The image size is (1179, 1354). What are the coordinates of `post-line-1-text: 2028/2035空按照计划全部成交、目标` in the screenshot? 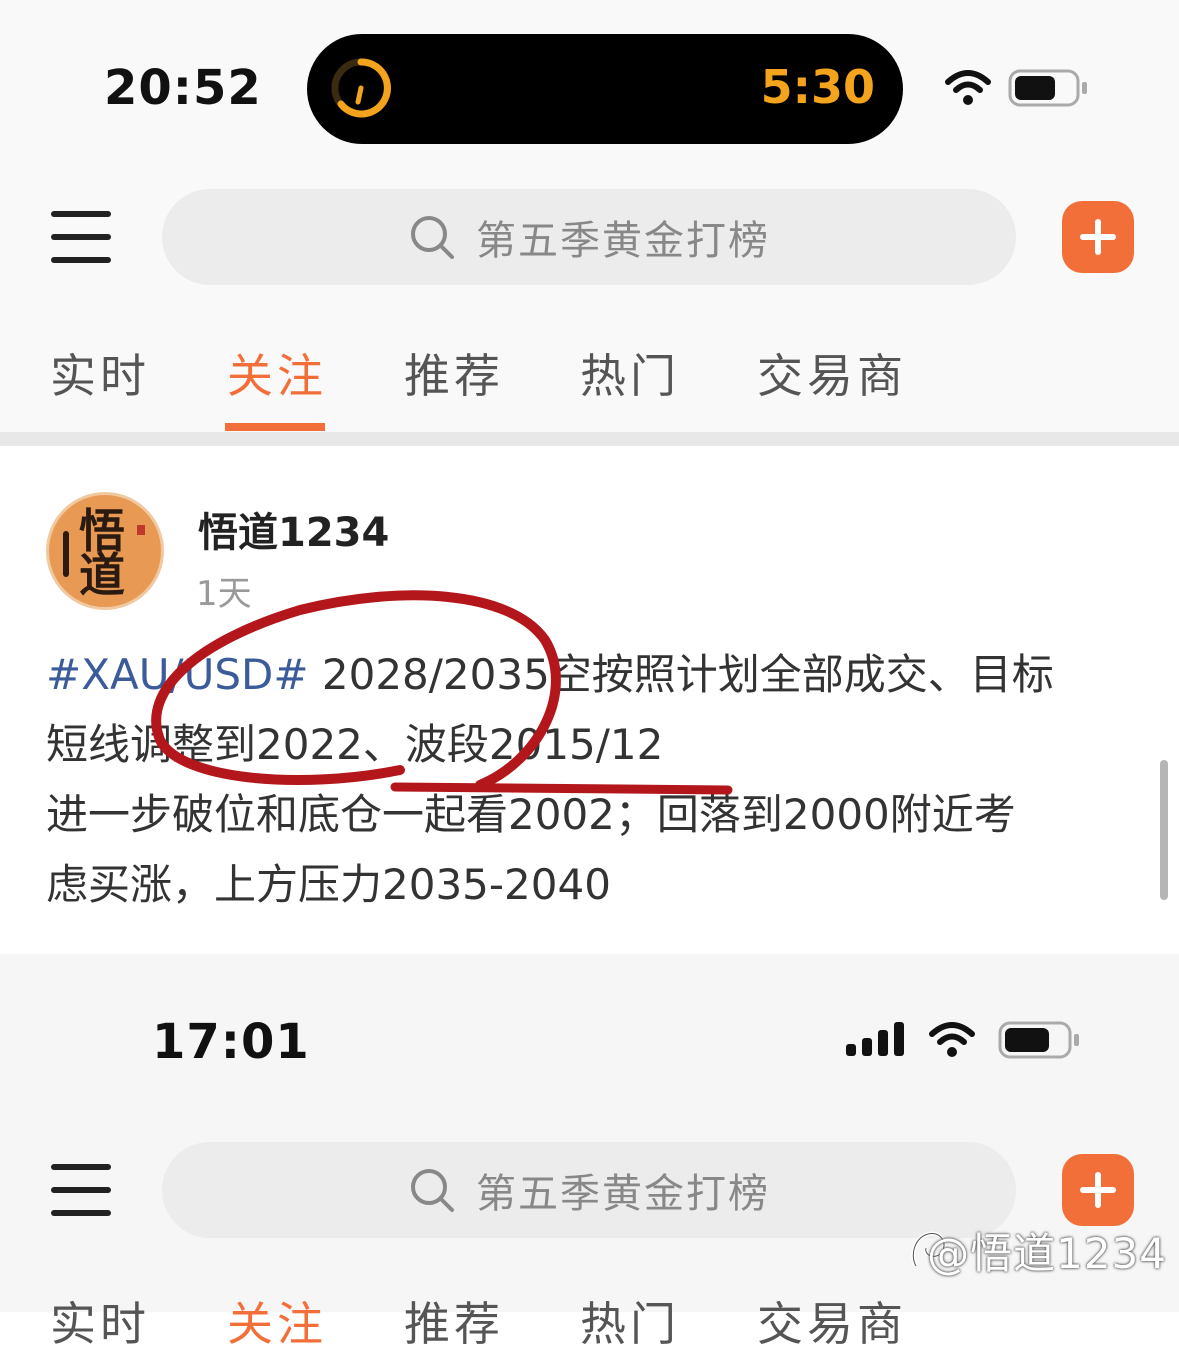 It's located at (681, 674).